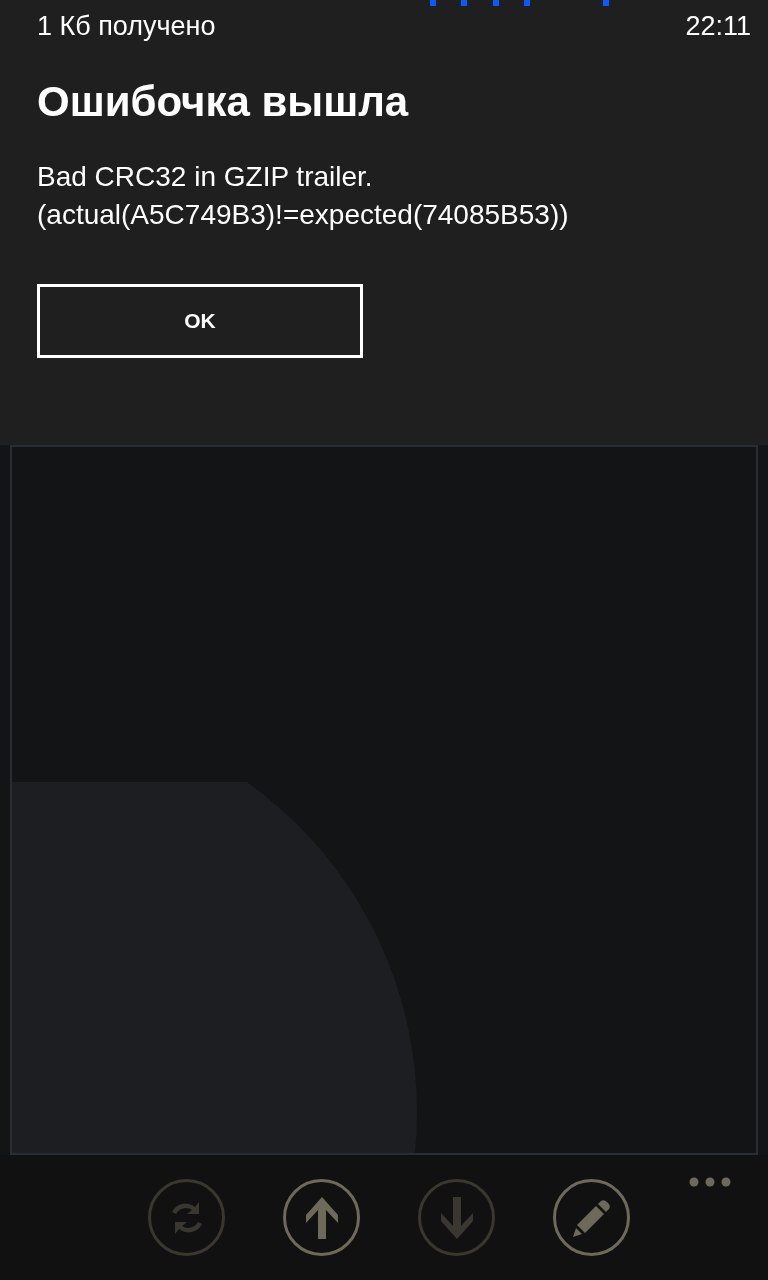  Describe the element at coordinates (126, 26) in the screenshot. I see `status-text: 1 Кб получено` at that location.